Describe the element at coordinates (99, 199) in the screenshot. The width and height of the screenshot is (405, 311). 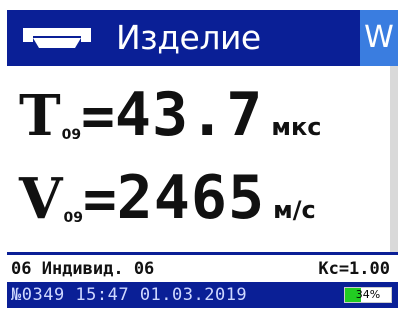
I see `metric-velocity-equals: =` at that location.